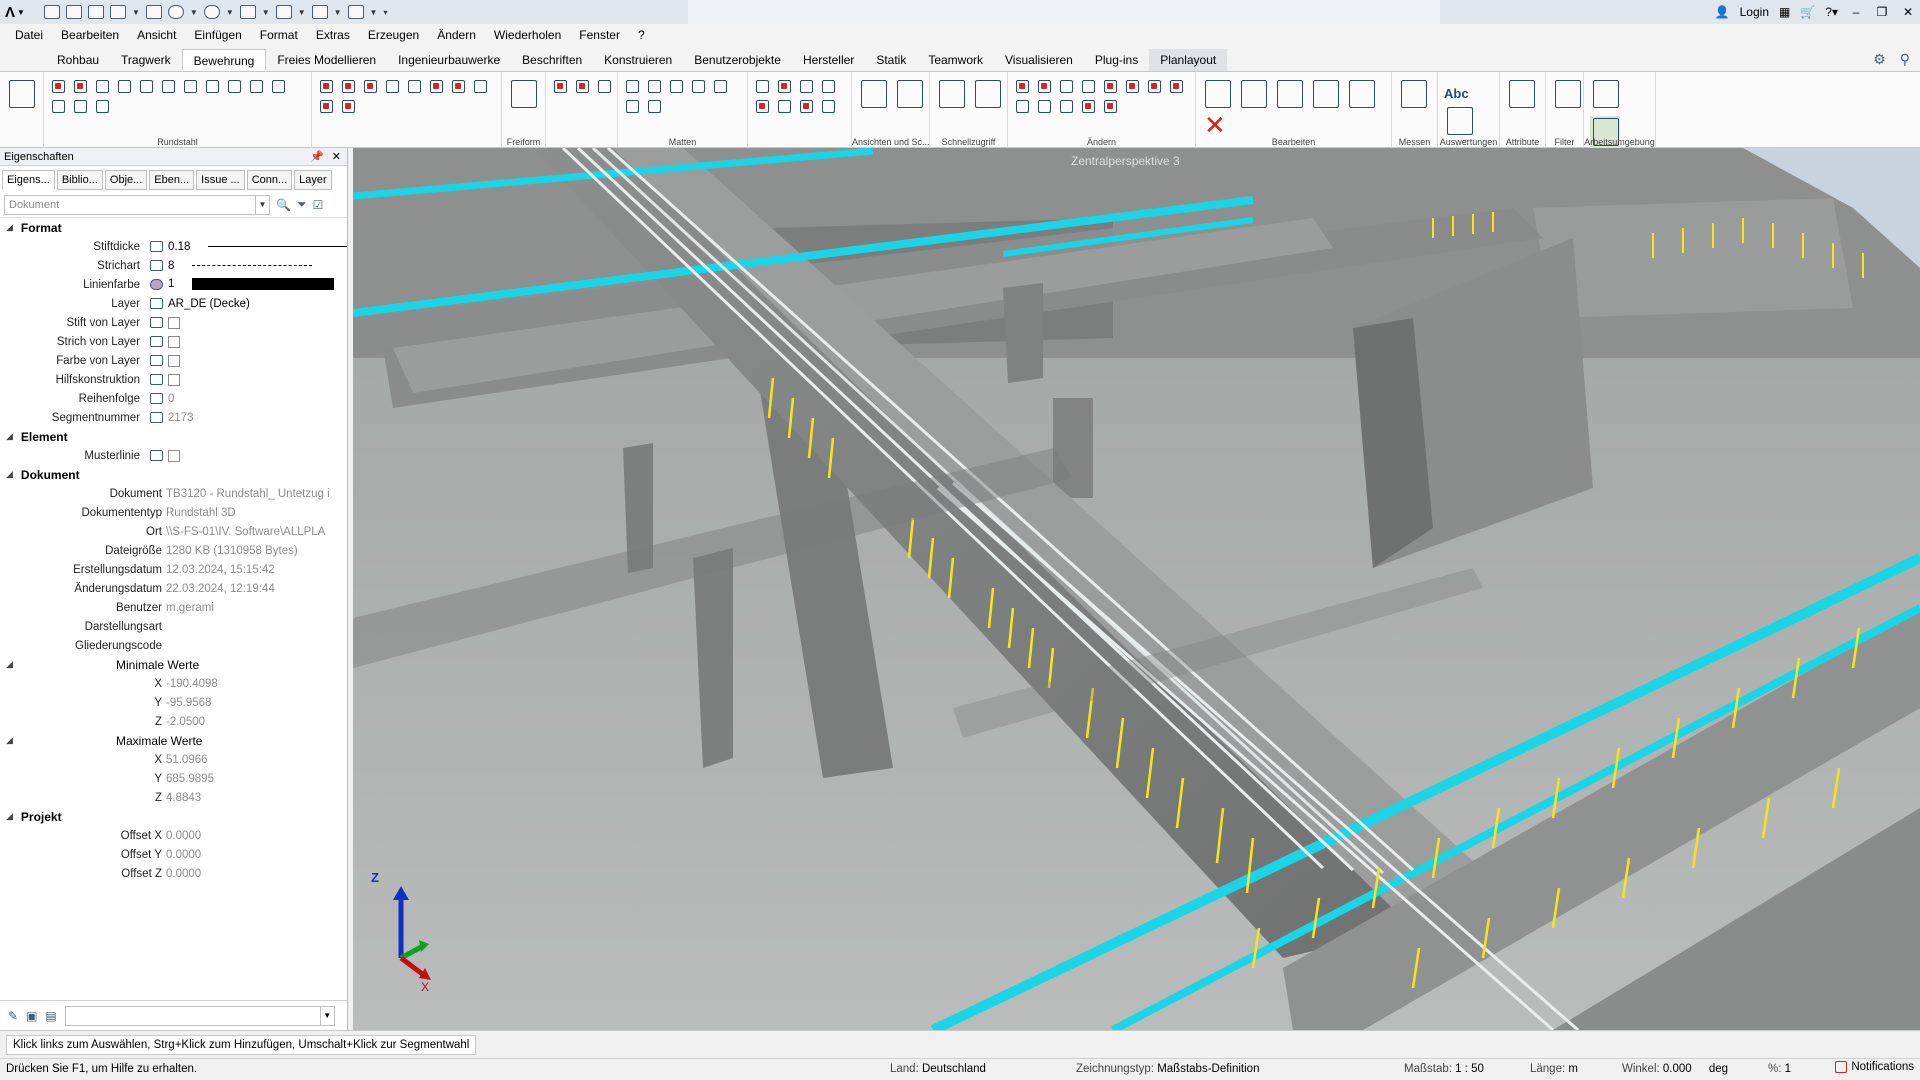 Image resolution: width=1920 pixels, height=1080 pixels. What do you see at coordinates (1361, 95) in the screenshot?
I see `scale-edit-icon` at bounding box center [1361, 95].